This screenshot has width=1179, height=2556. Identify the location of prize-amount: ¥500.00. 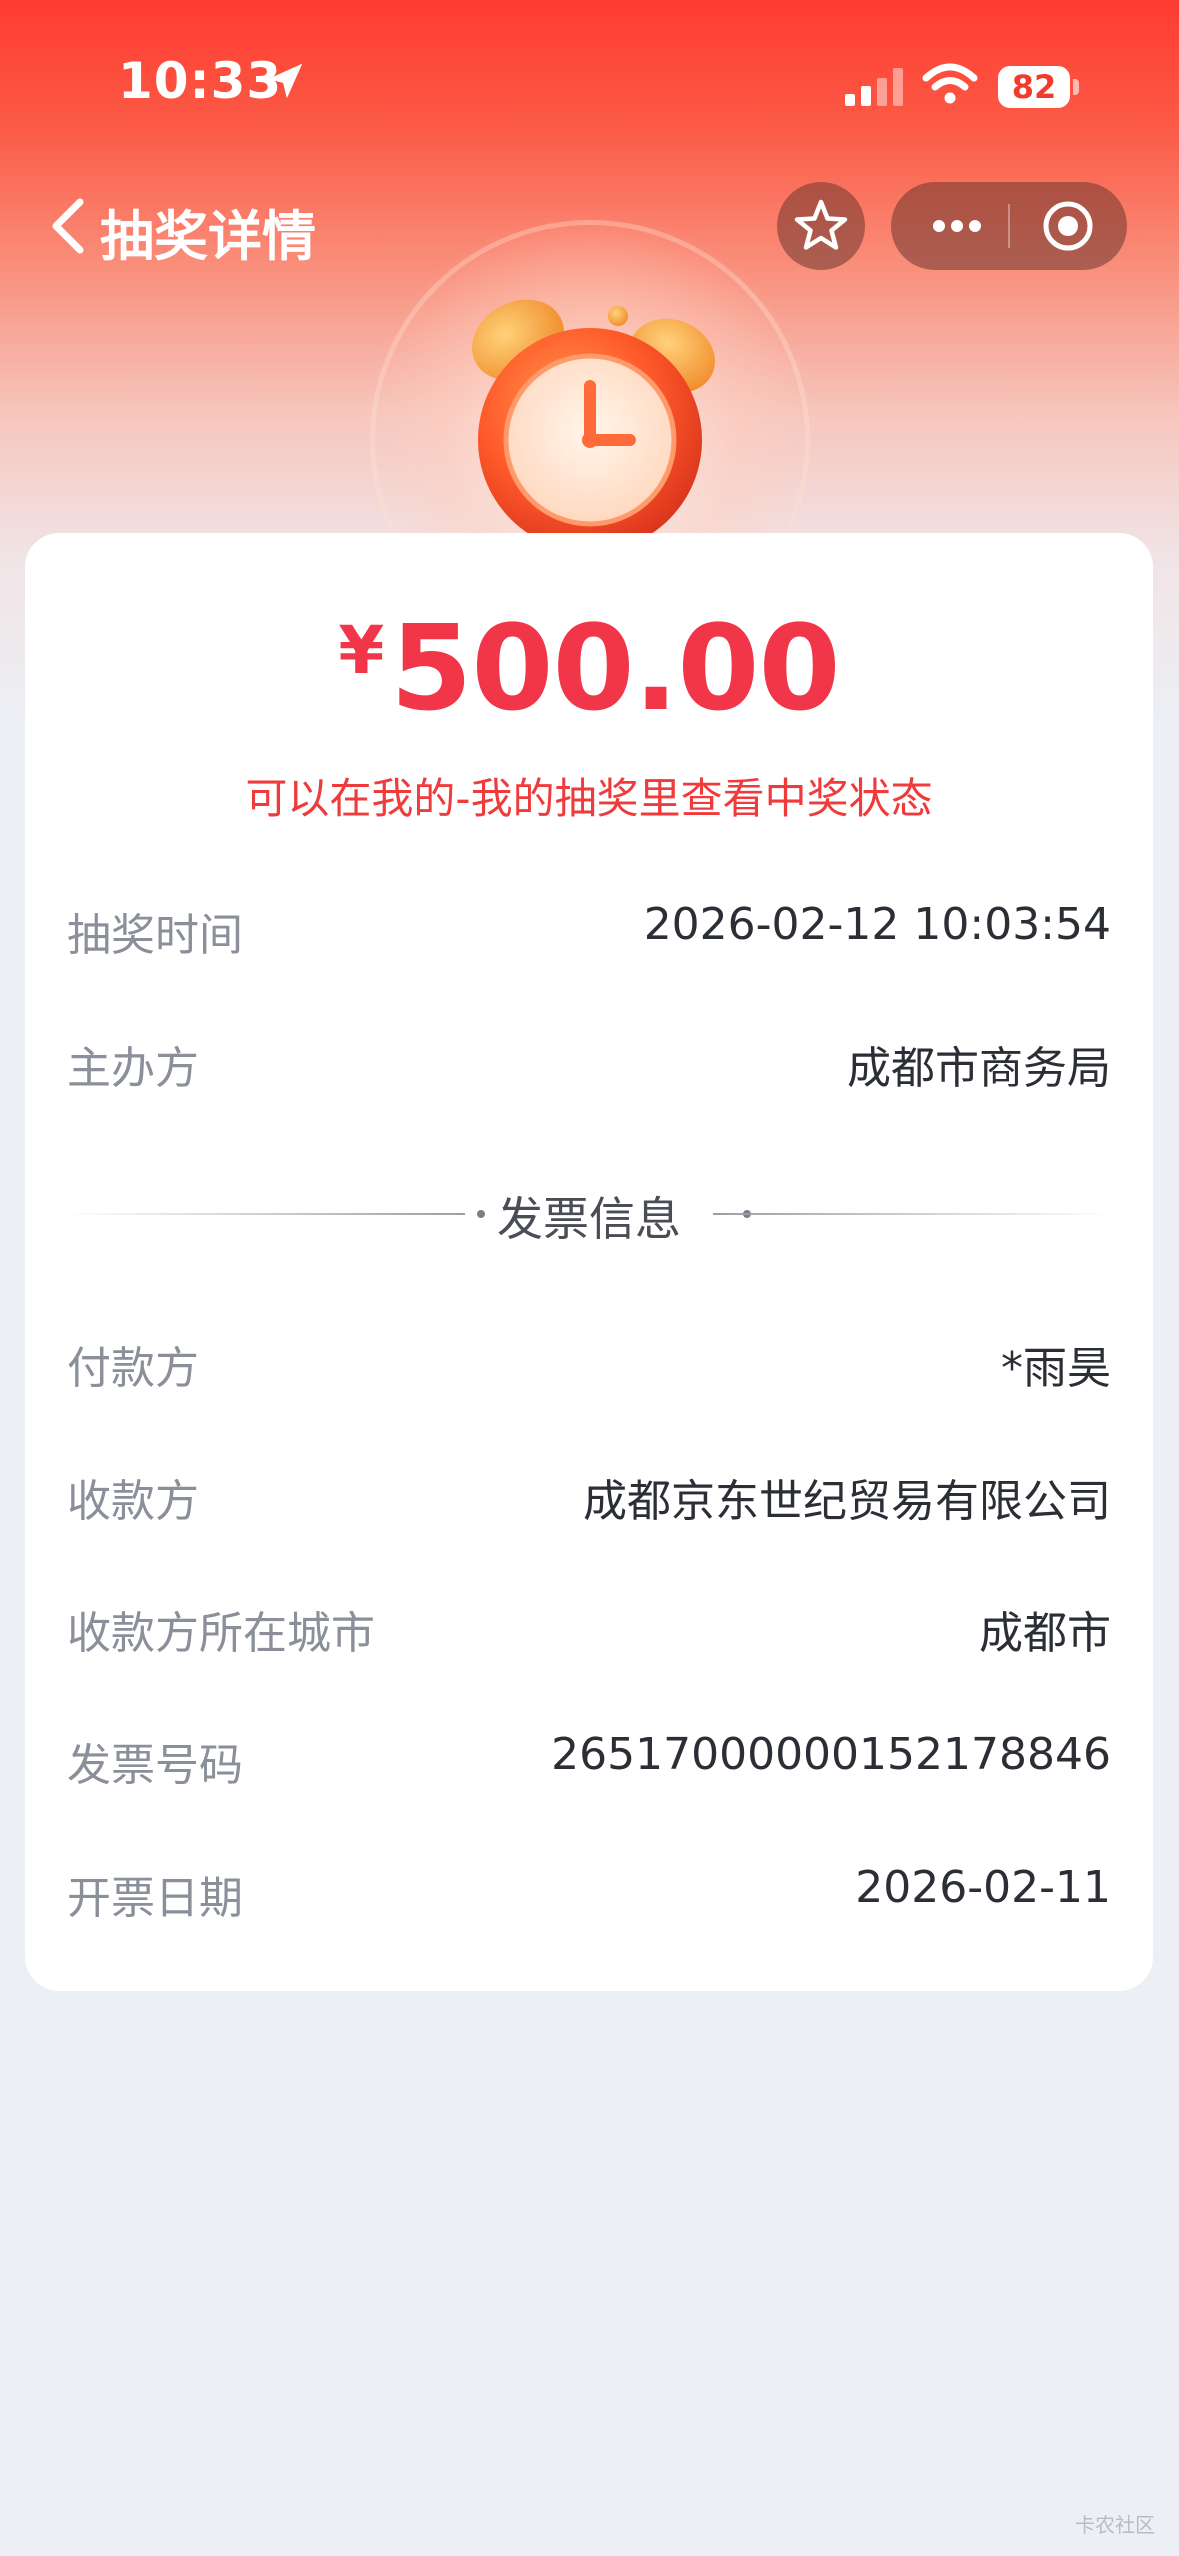
(589, 668).